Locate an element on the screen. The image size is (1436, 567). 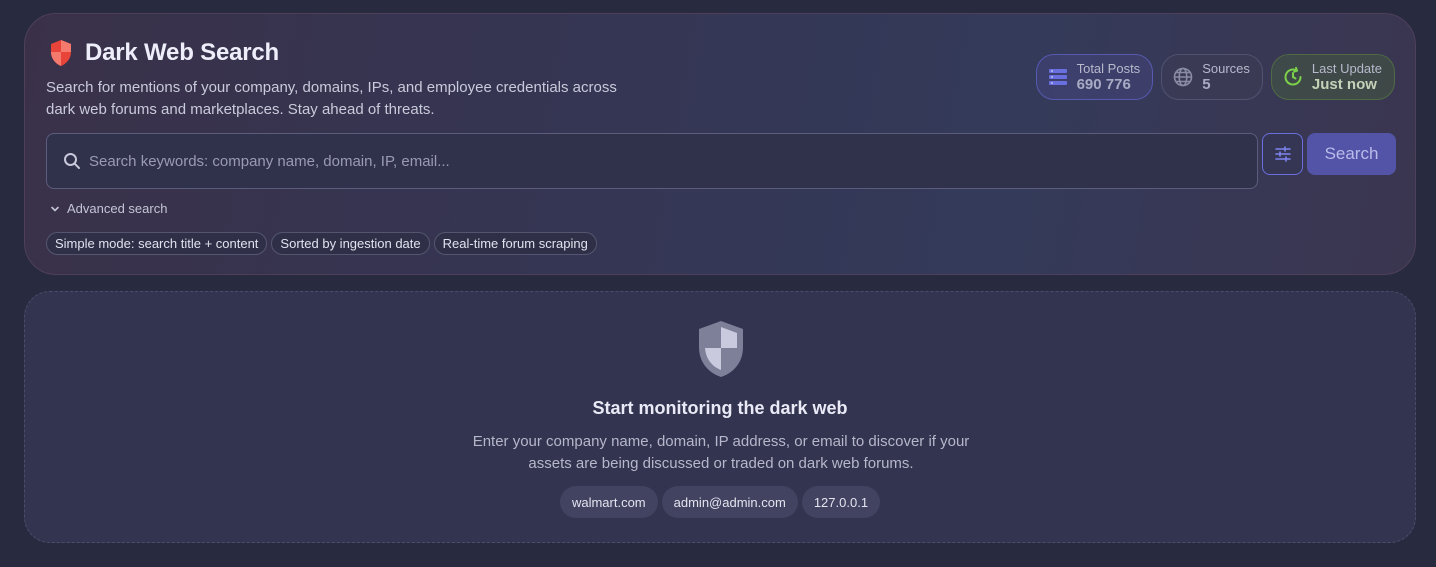
info-chip: Real-time forum scraping is located at coordinates (515, 243).